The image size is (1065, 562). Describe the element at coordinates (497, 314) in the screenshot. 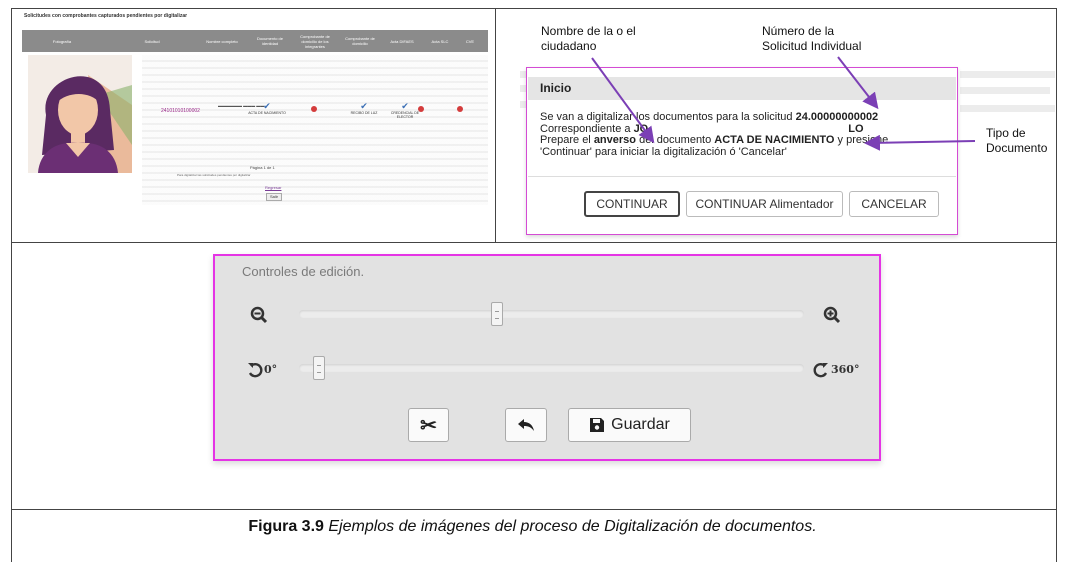

I see `zoom-slider-handle` at that location.